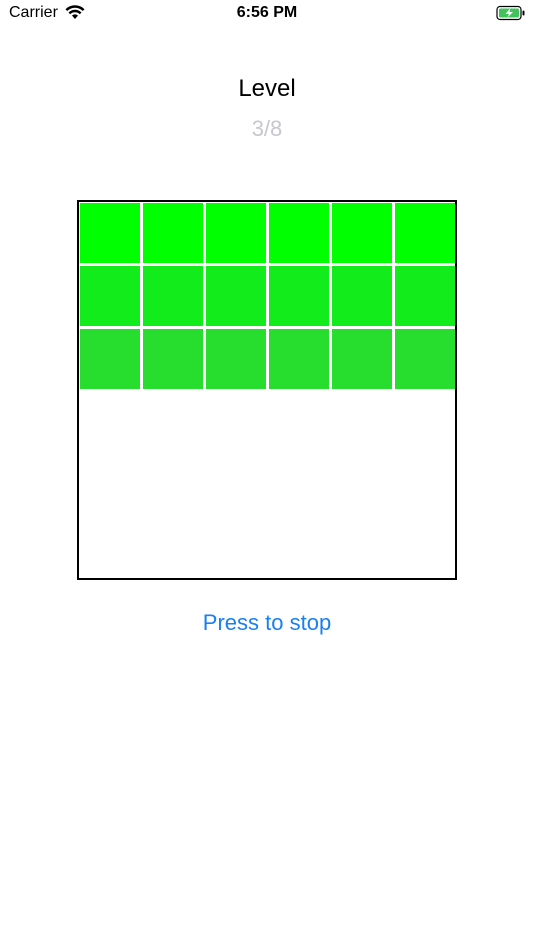 The image size is (534, 950). I want to click on press-to-stop-button: Press to stop, so click(267, 623).